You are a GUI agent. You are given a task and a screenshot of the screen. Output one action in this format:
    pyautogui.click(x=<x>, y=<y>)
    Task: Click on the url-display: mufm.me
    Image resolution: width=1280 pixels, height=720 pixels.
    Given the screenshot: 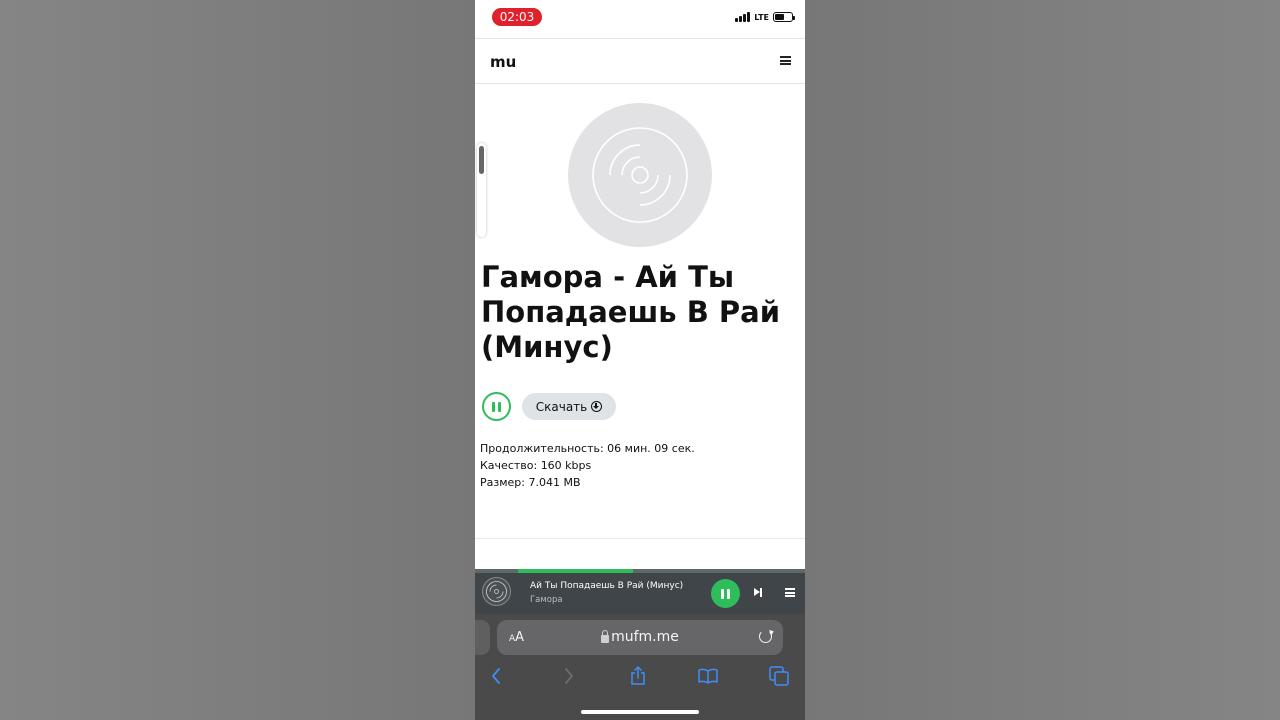 What is the action you would take?
    pyautogui.click(x=640, y=637)
    